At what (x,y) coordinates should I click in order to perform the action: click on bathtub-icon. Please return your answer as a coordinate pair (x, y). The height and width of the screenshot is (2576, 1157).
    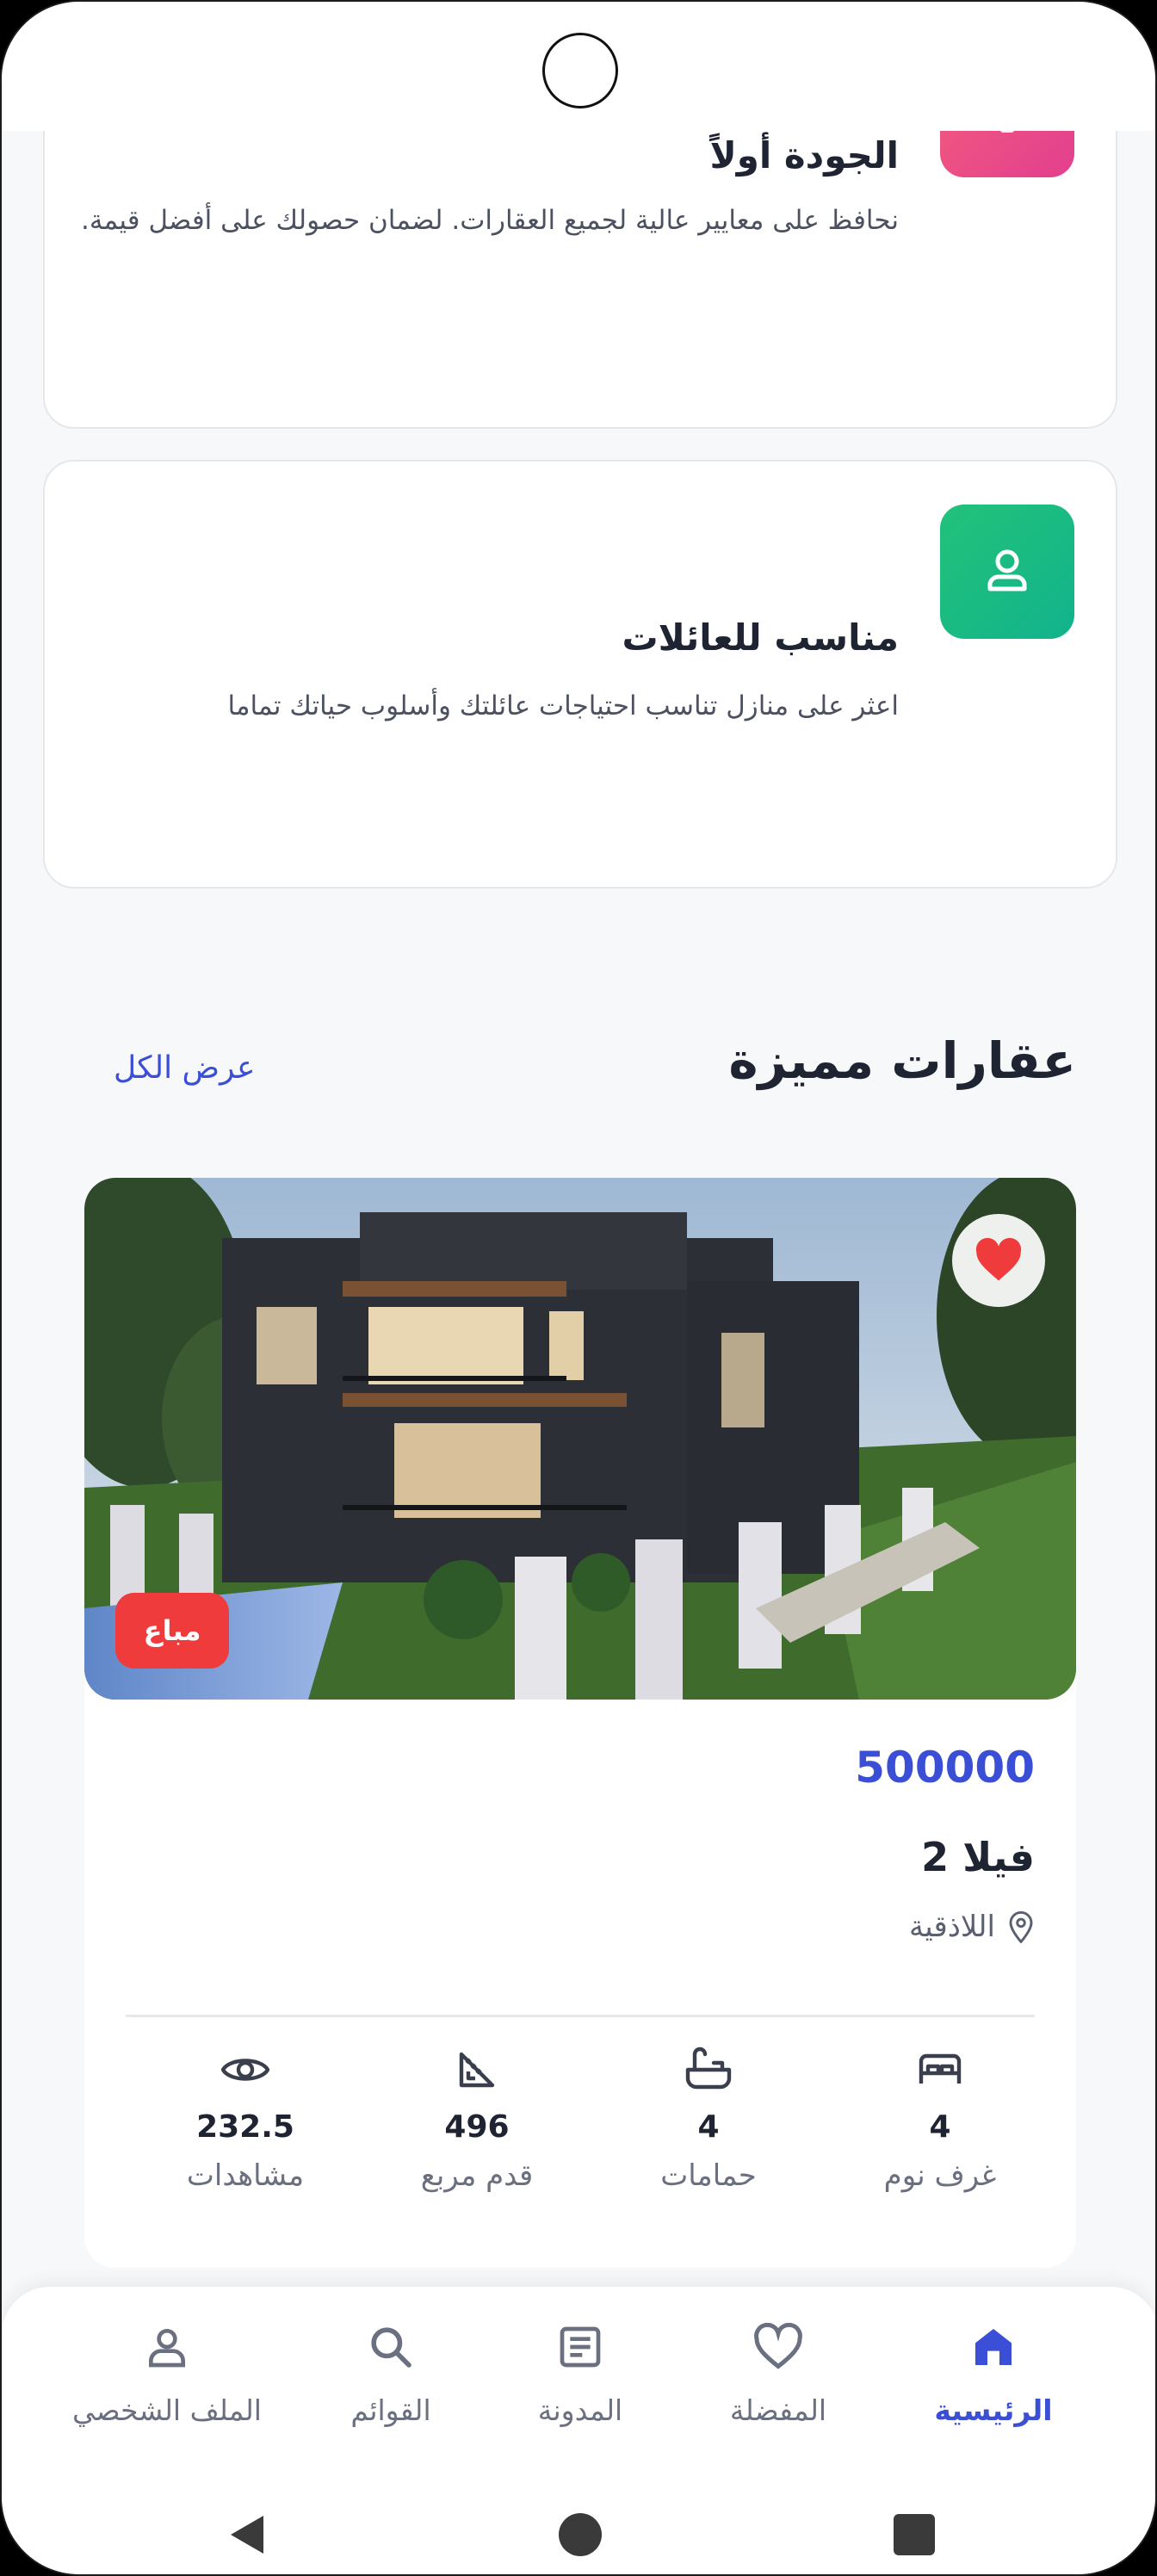
    Looking at the image, I should click on (708, 2070).